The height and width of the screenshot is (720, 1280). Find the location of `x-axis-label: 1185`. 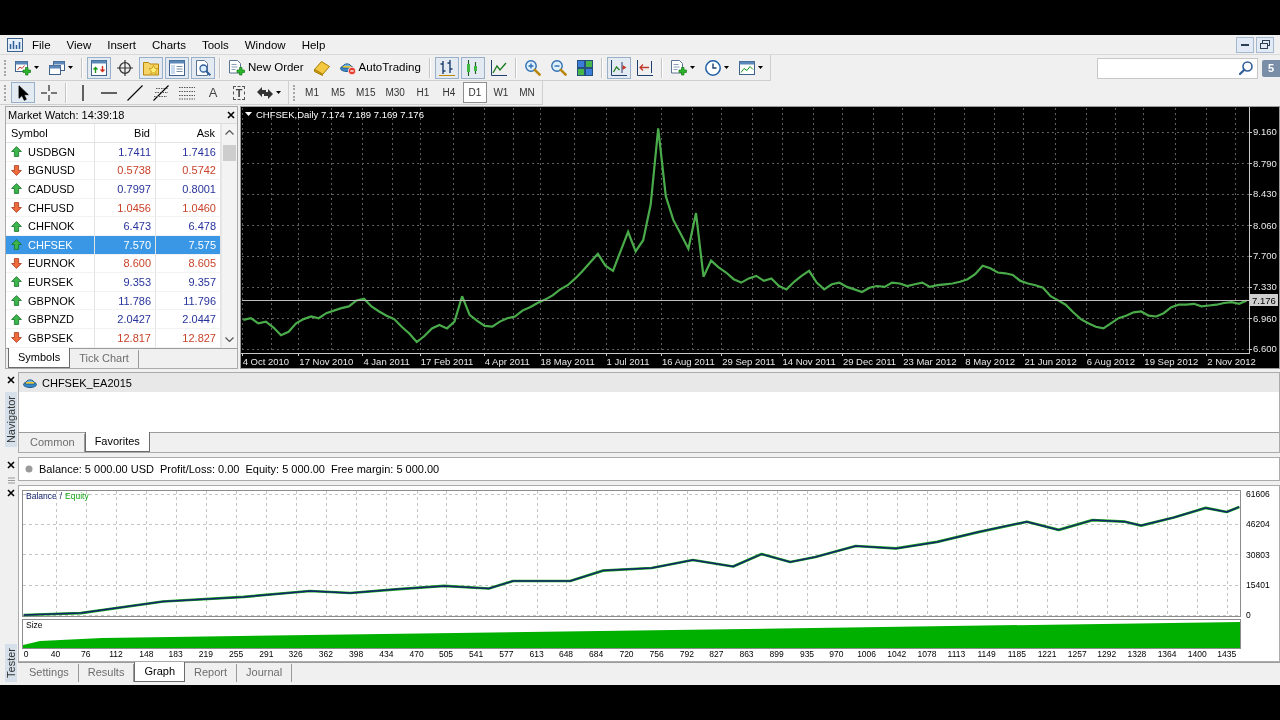

x-axis-label: 1185 is located at coordinates (1016, 654).